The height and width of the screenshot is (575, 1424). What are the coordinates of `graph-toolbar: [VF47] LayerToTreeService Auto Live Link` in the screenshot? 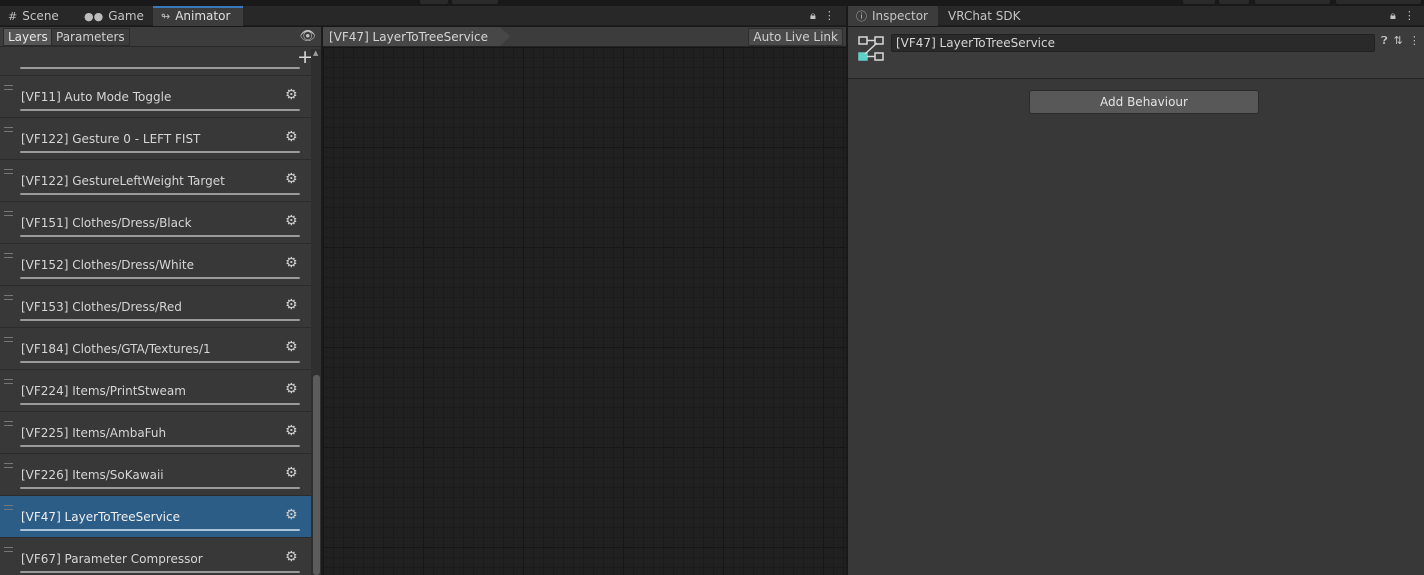 It's located at (584, 37).